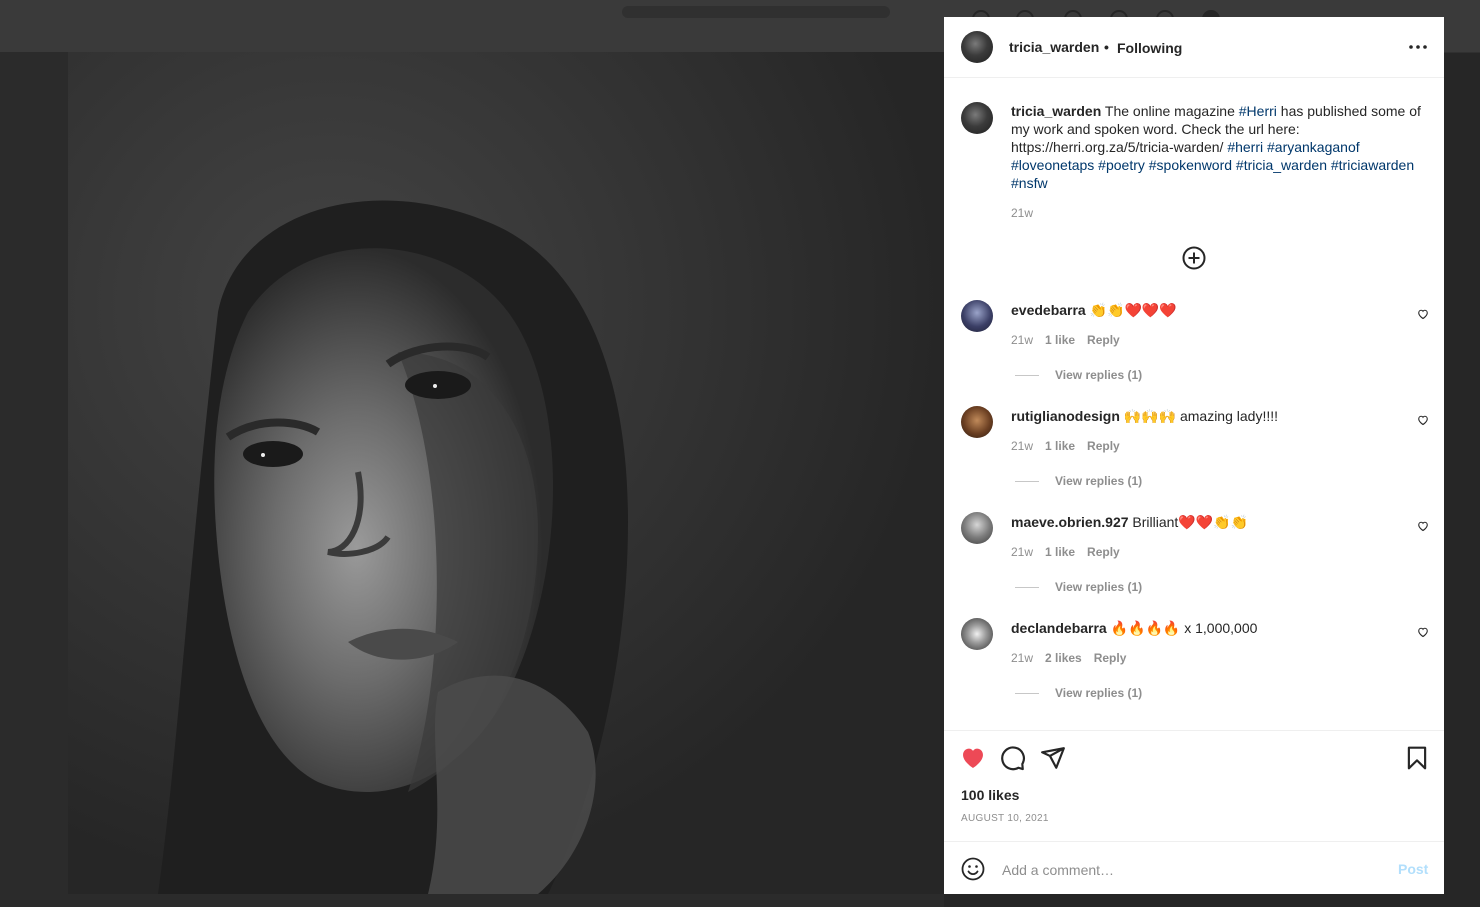  Describe the element at coordinates (1188, 522) in the screenshot. I see `comment-content: Brilliant❤️❤️👏👏` at that location.